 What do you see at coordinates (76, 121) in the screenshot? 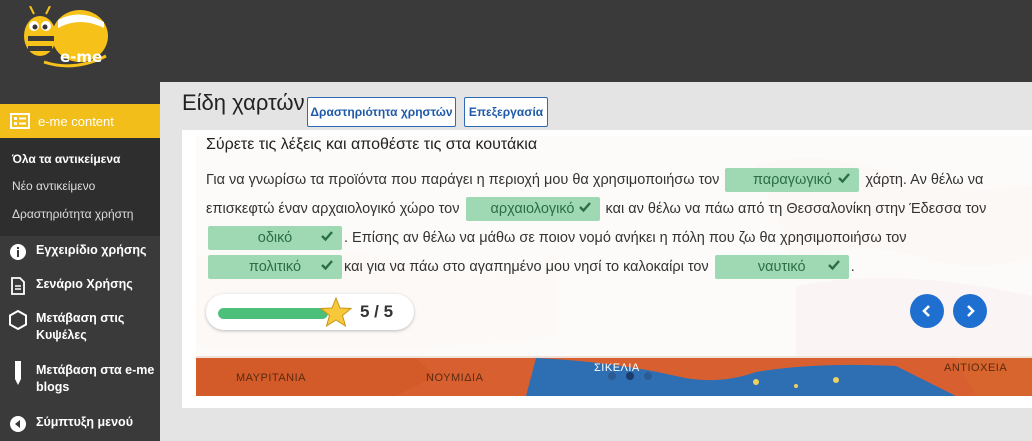
I see `sidebar-item-label: e-me content` at bounding box center [76, 121].